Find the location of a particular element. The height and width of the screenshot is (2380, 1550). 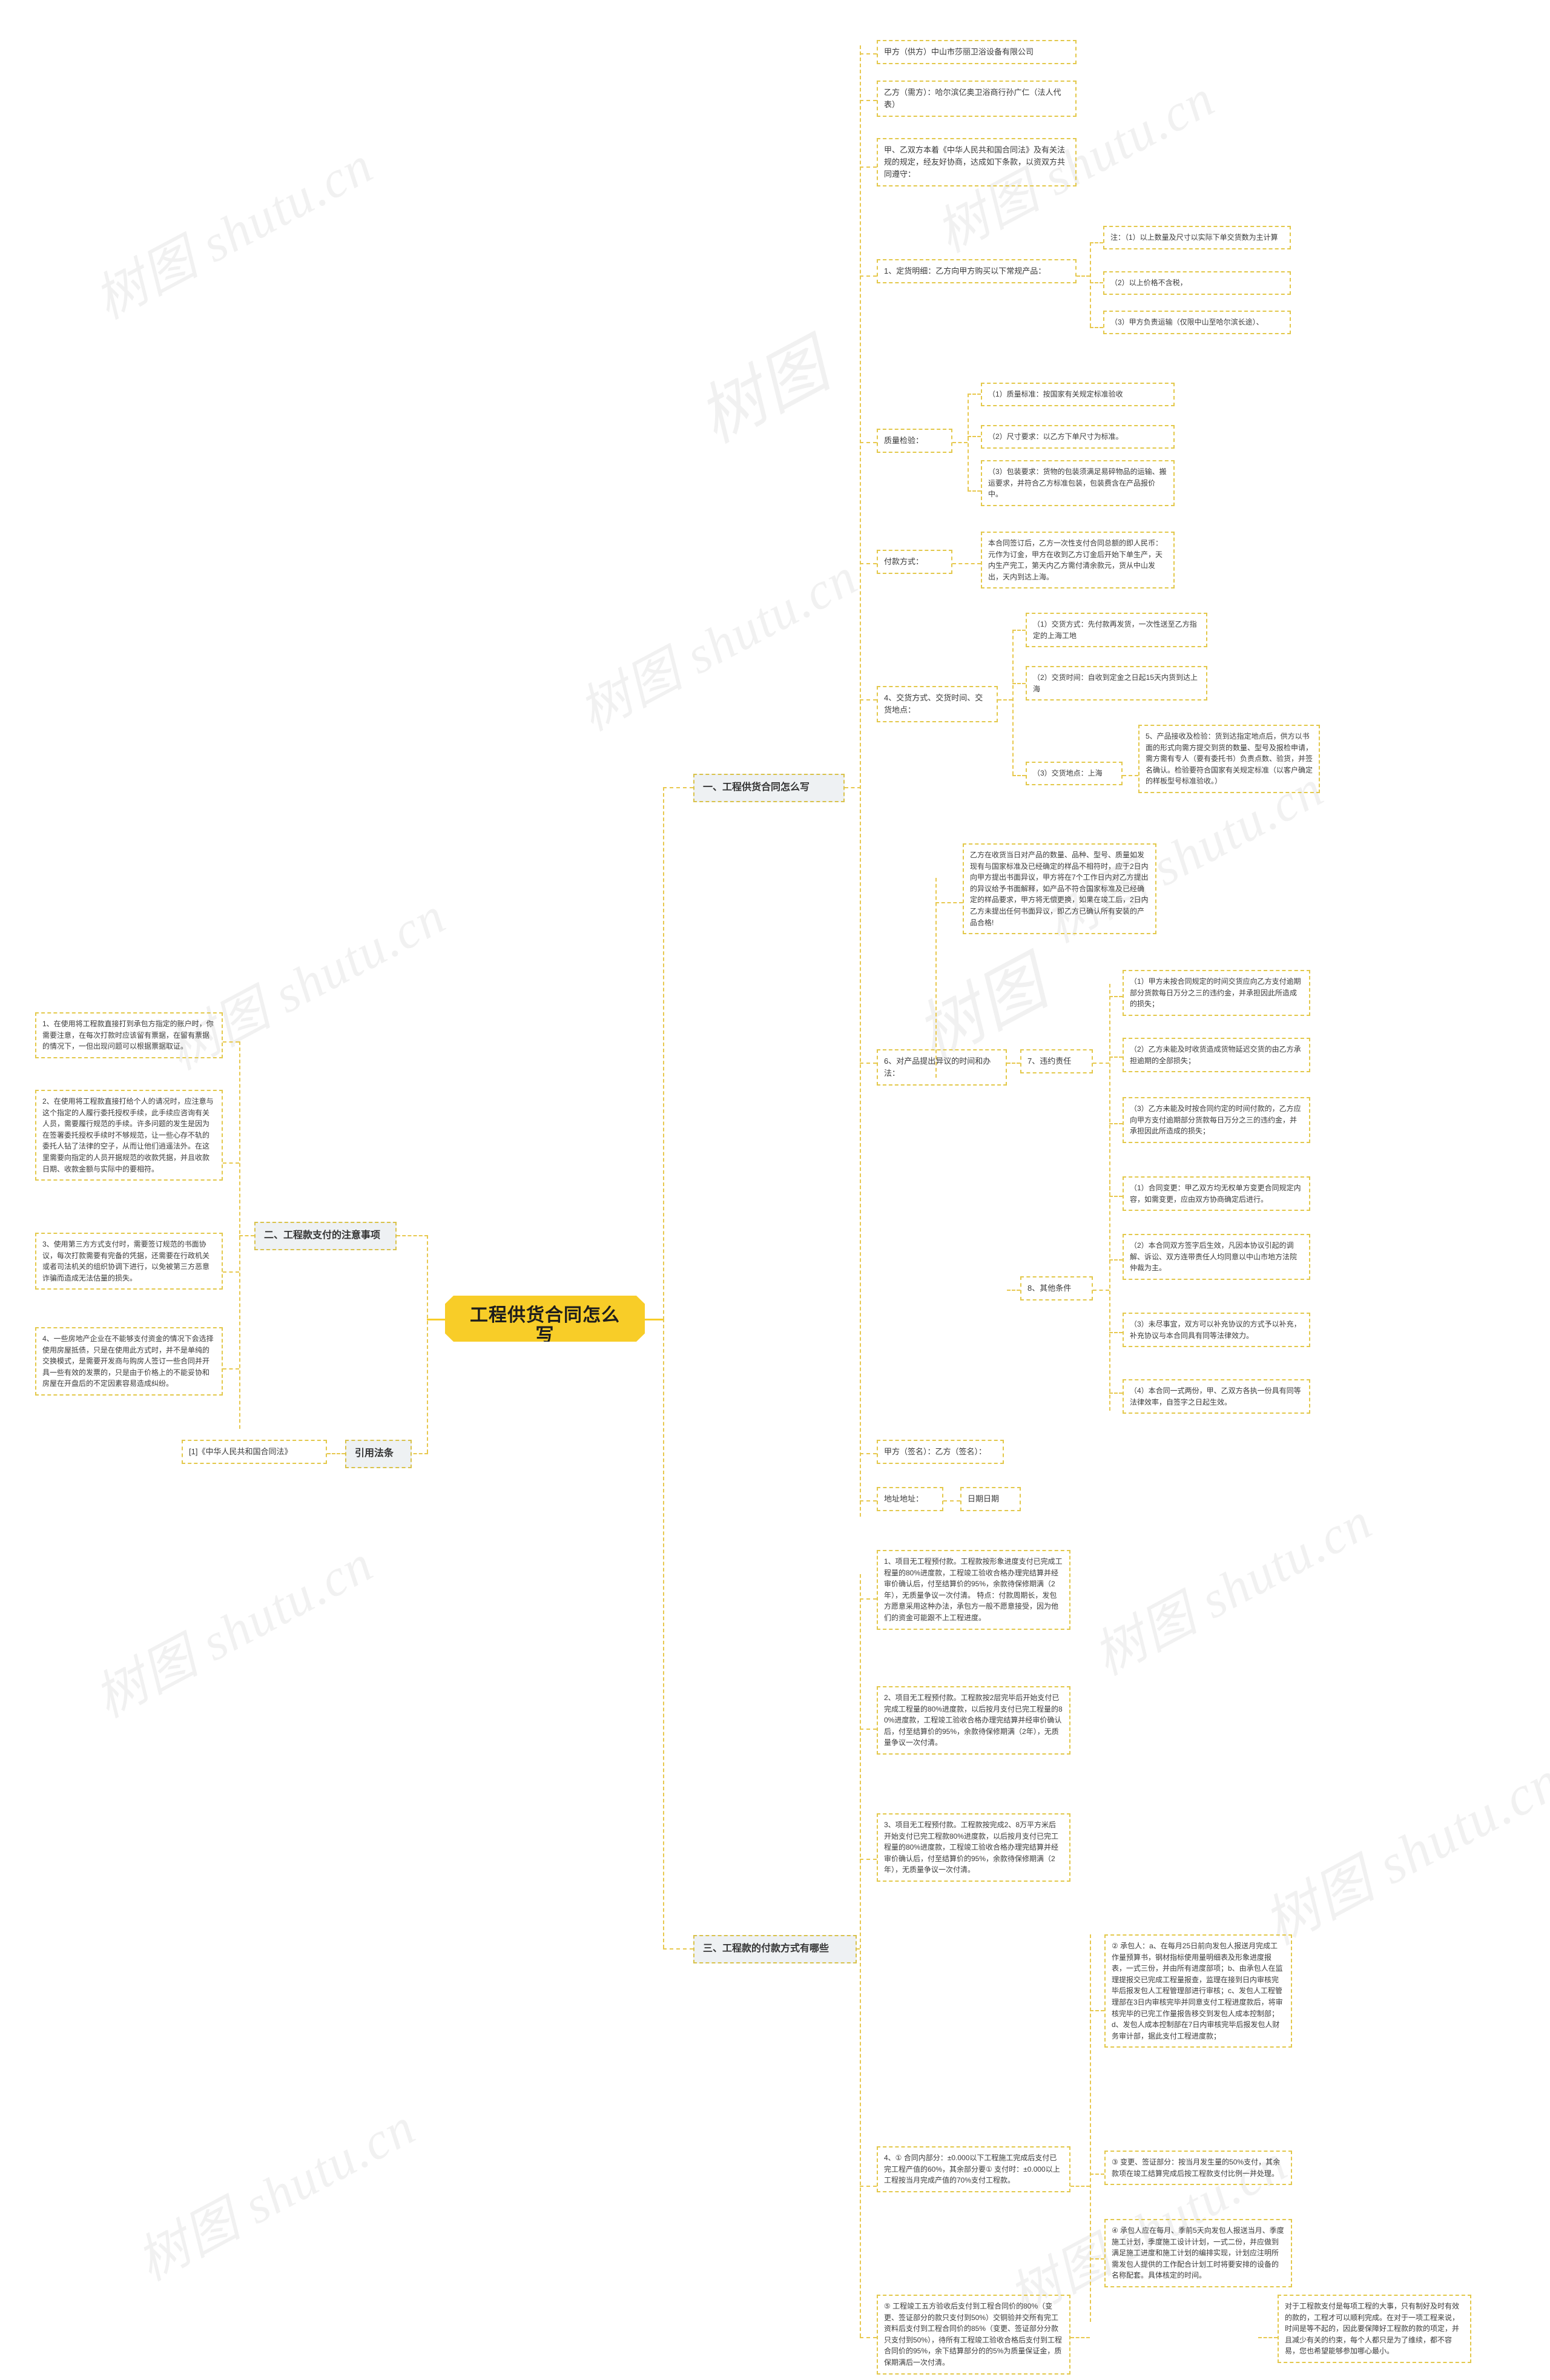

node-item1-child-2: （2）以上价格不含税， is located at coordinates (1197, 283).